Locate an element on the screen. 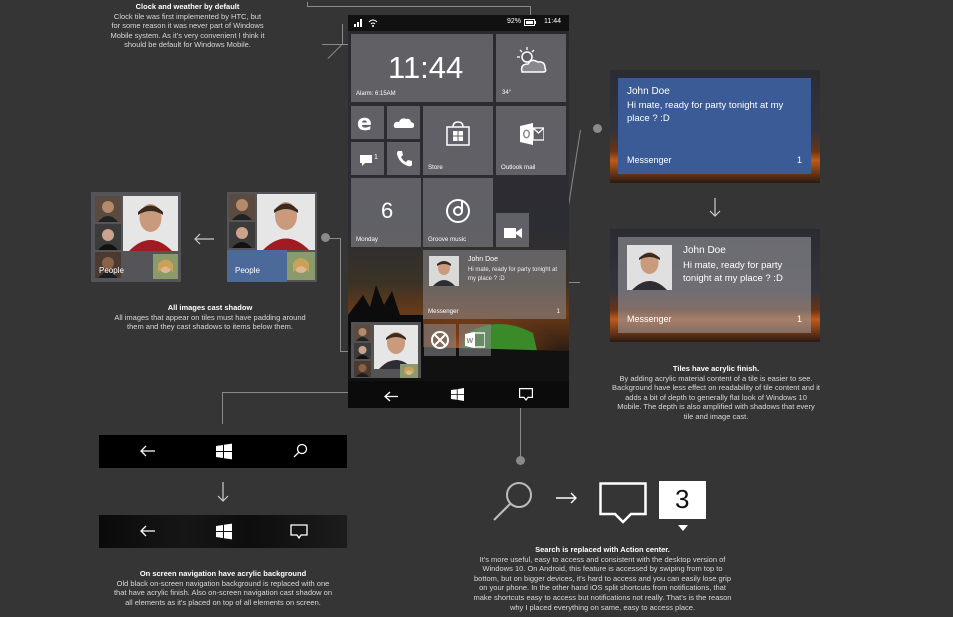 The width and height of the screenshot is (953, 617). clock-tile: 11:44 Alarm: 6:15AM is located at coordinates (422, 68).